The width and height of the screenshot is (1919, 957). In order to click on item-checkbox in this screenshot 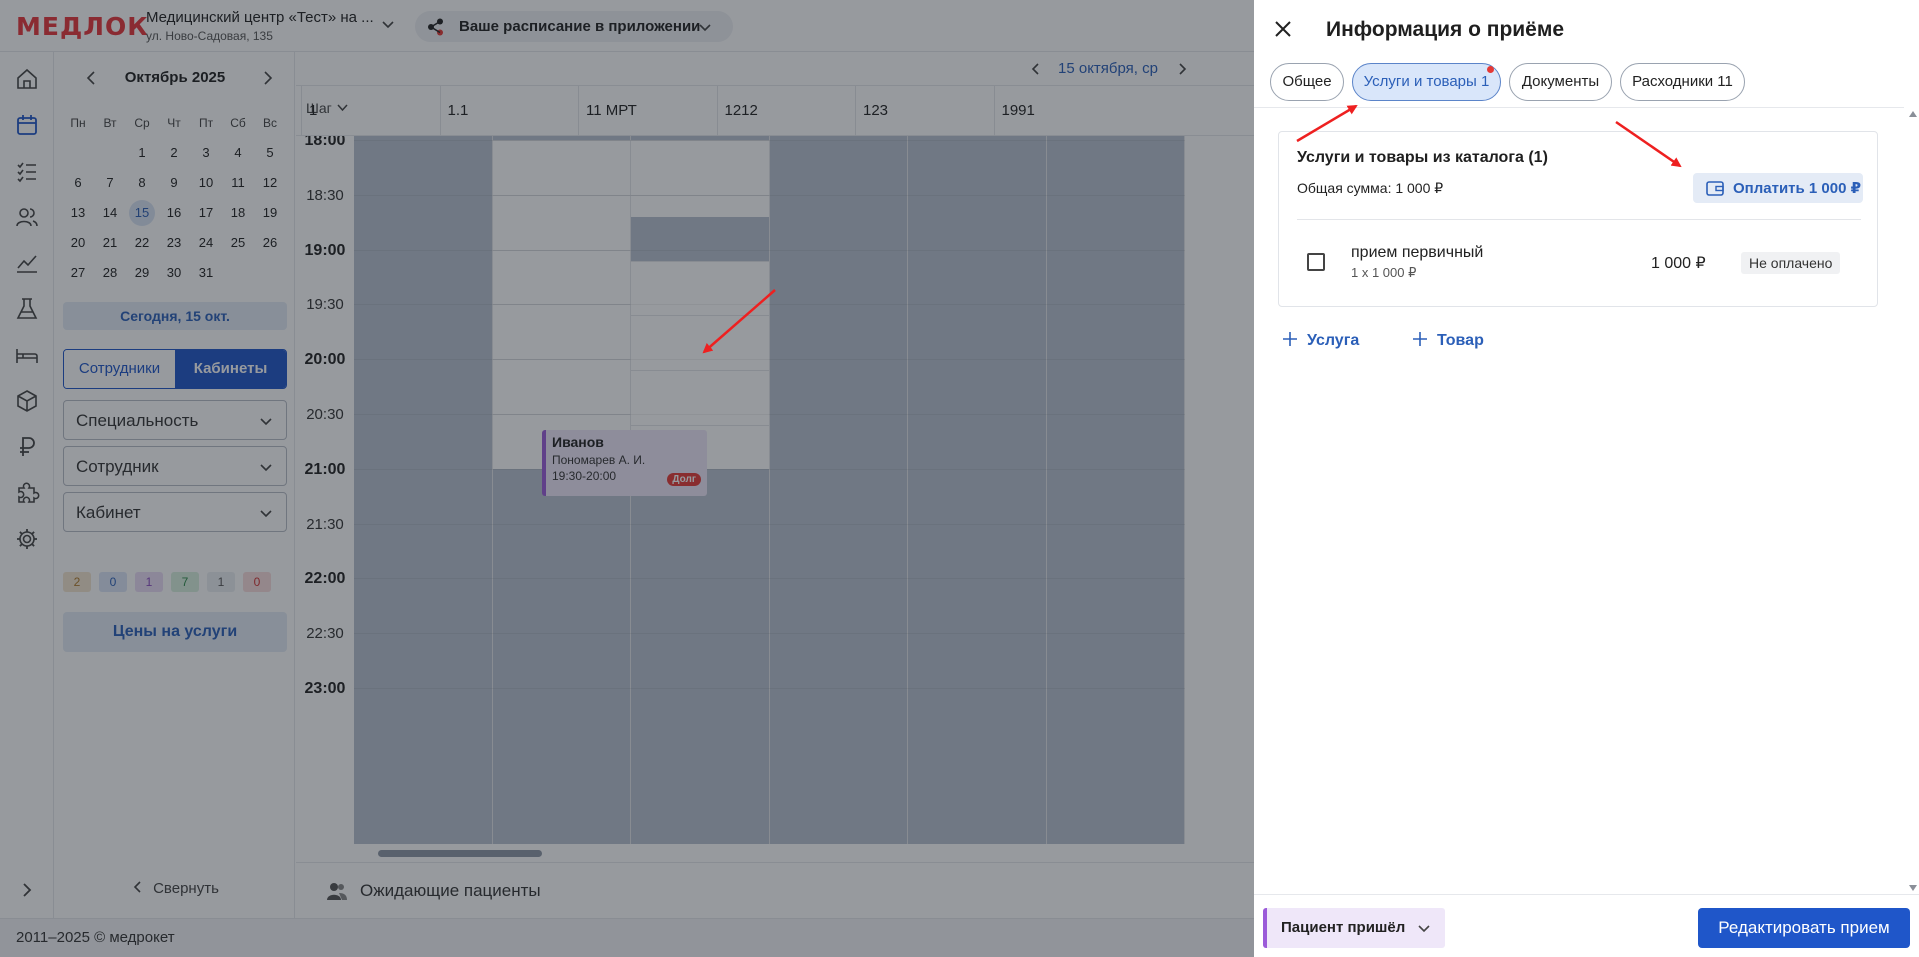, I will do `click(1316, 262)`.